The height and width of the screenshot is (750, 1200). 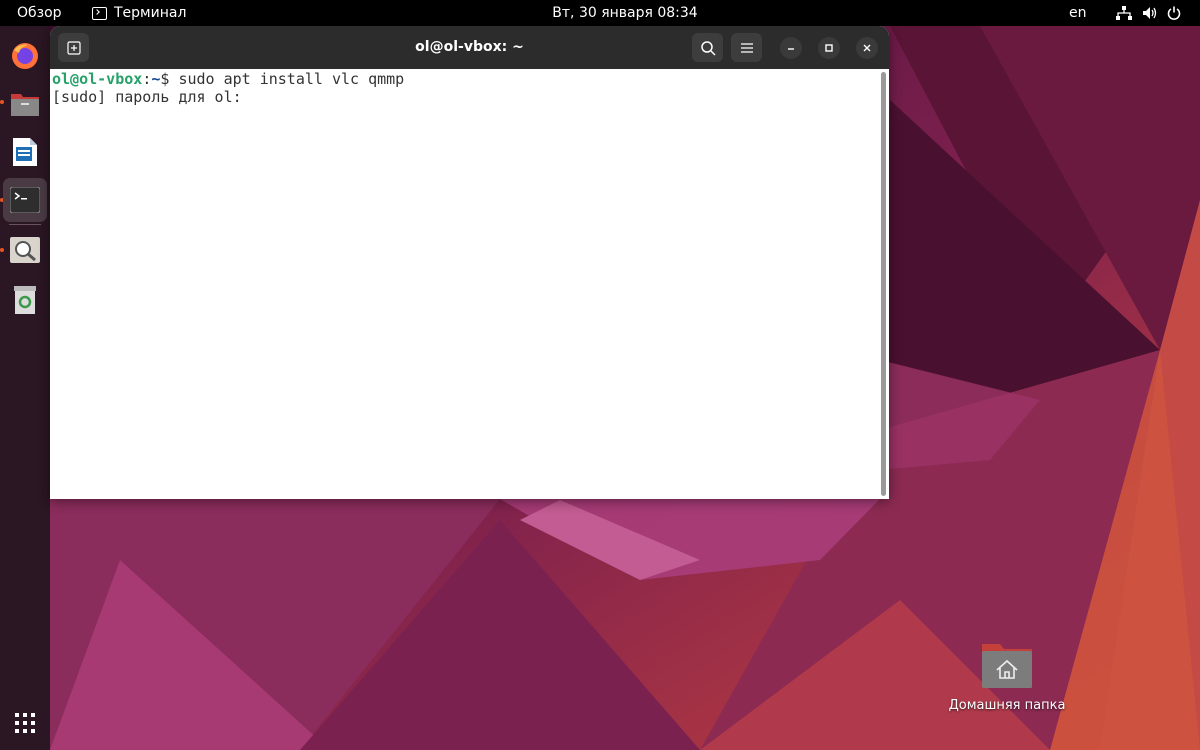 I want to click on dock, so click(x=25, y=388).